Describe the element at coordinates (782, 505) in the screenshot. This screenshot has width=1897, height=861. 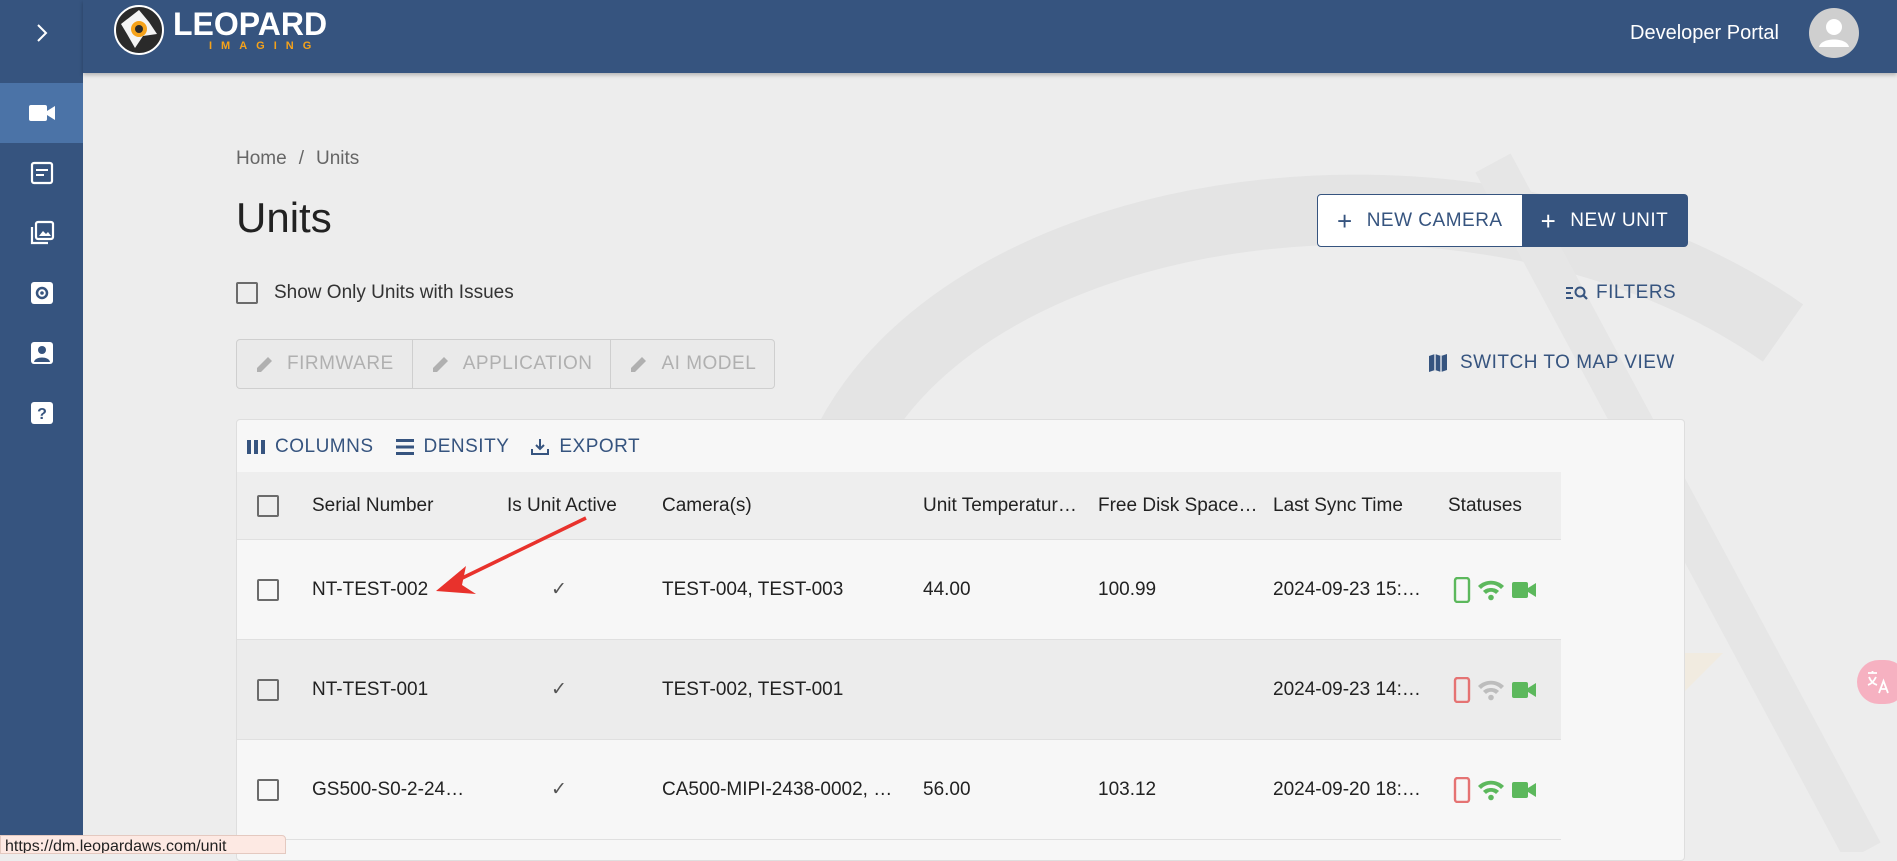
I see `column-header-cameras: Camera(s)` at that location.